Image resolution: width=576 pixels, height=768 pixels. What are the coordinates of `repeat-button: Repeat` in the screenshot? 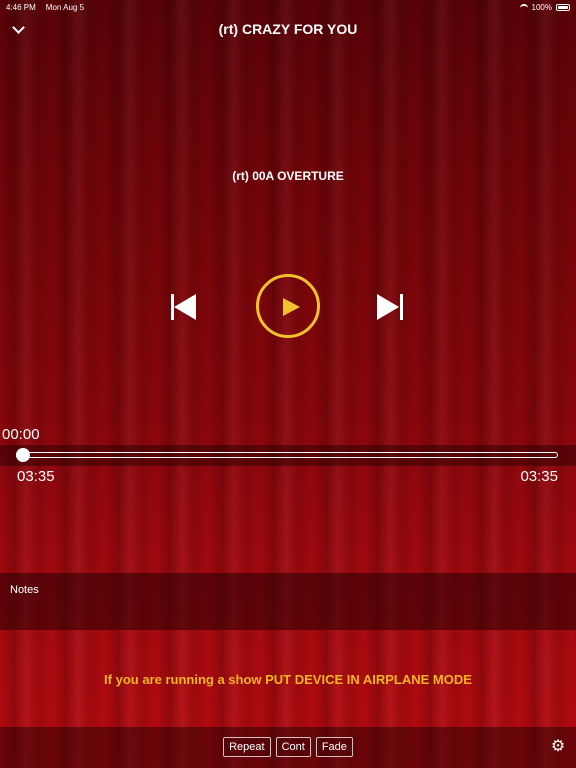 It's located at (247, 747).